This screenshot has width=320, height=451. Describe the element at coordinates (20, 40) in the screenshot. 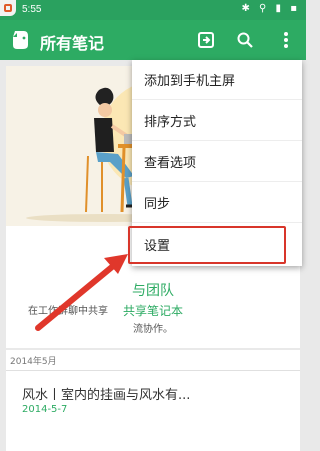

I see `evernote-logo-icon` at that location.